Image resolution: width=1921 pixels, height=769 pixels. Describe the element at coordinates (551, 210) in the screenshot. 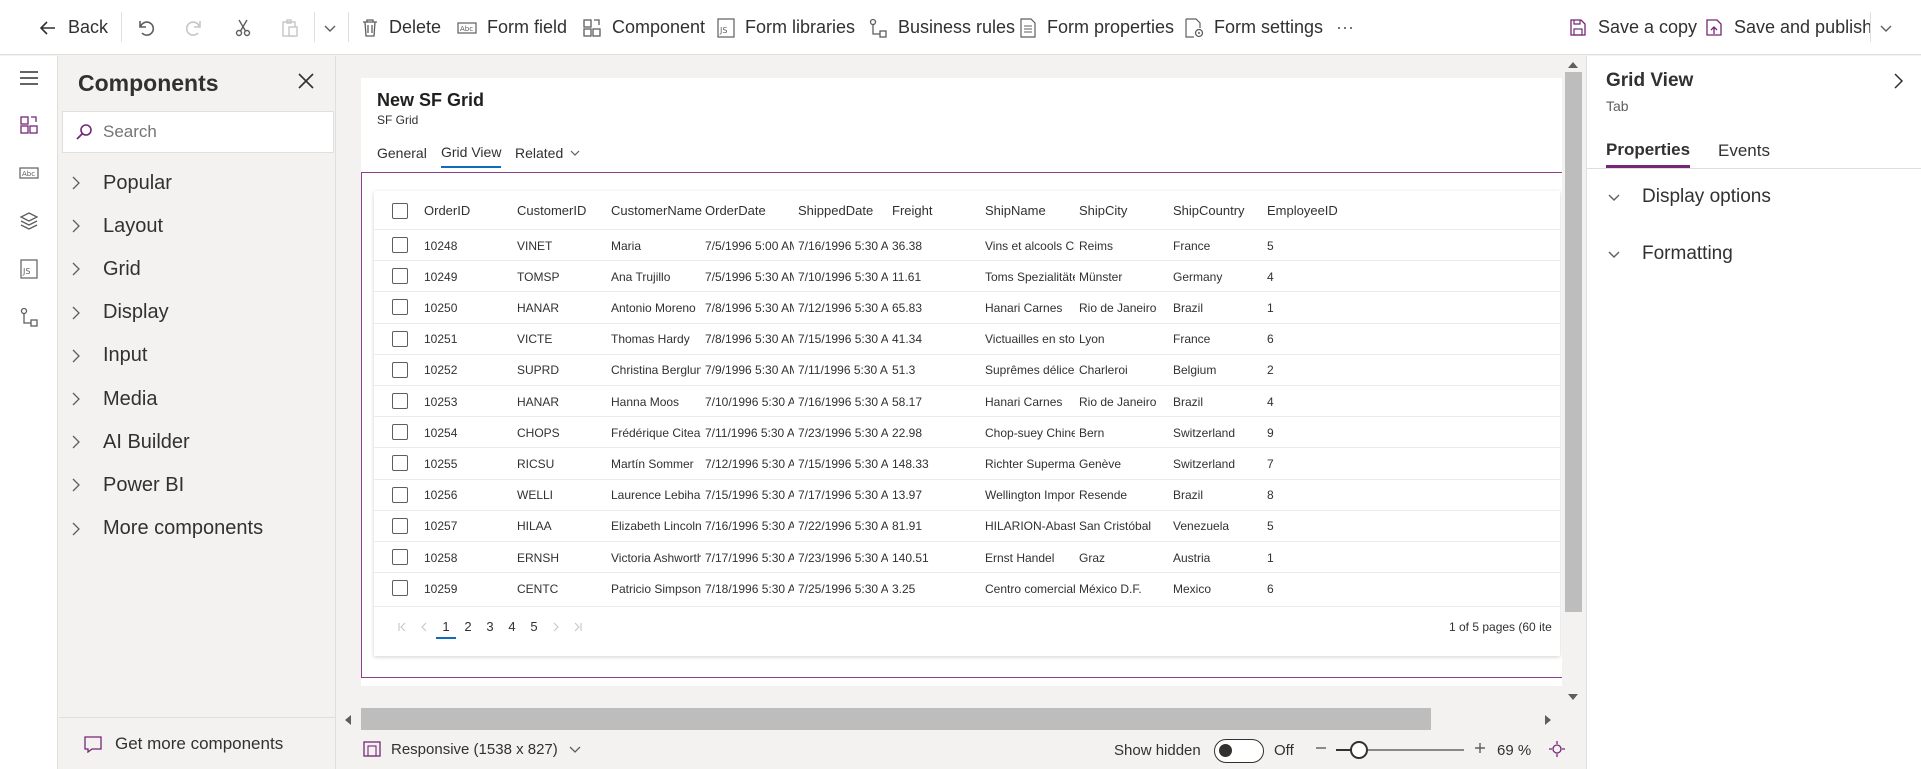

I see `column-header: CustomerID` at that location.